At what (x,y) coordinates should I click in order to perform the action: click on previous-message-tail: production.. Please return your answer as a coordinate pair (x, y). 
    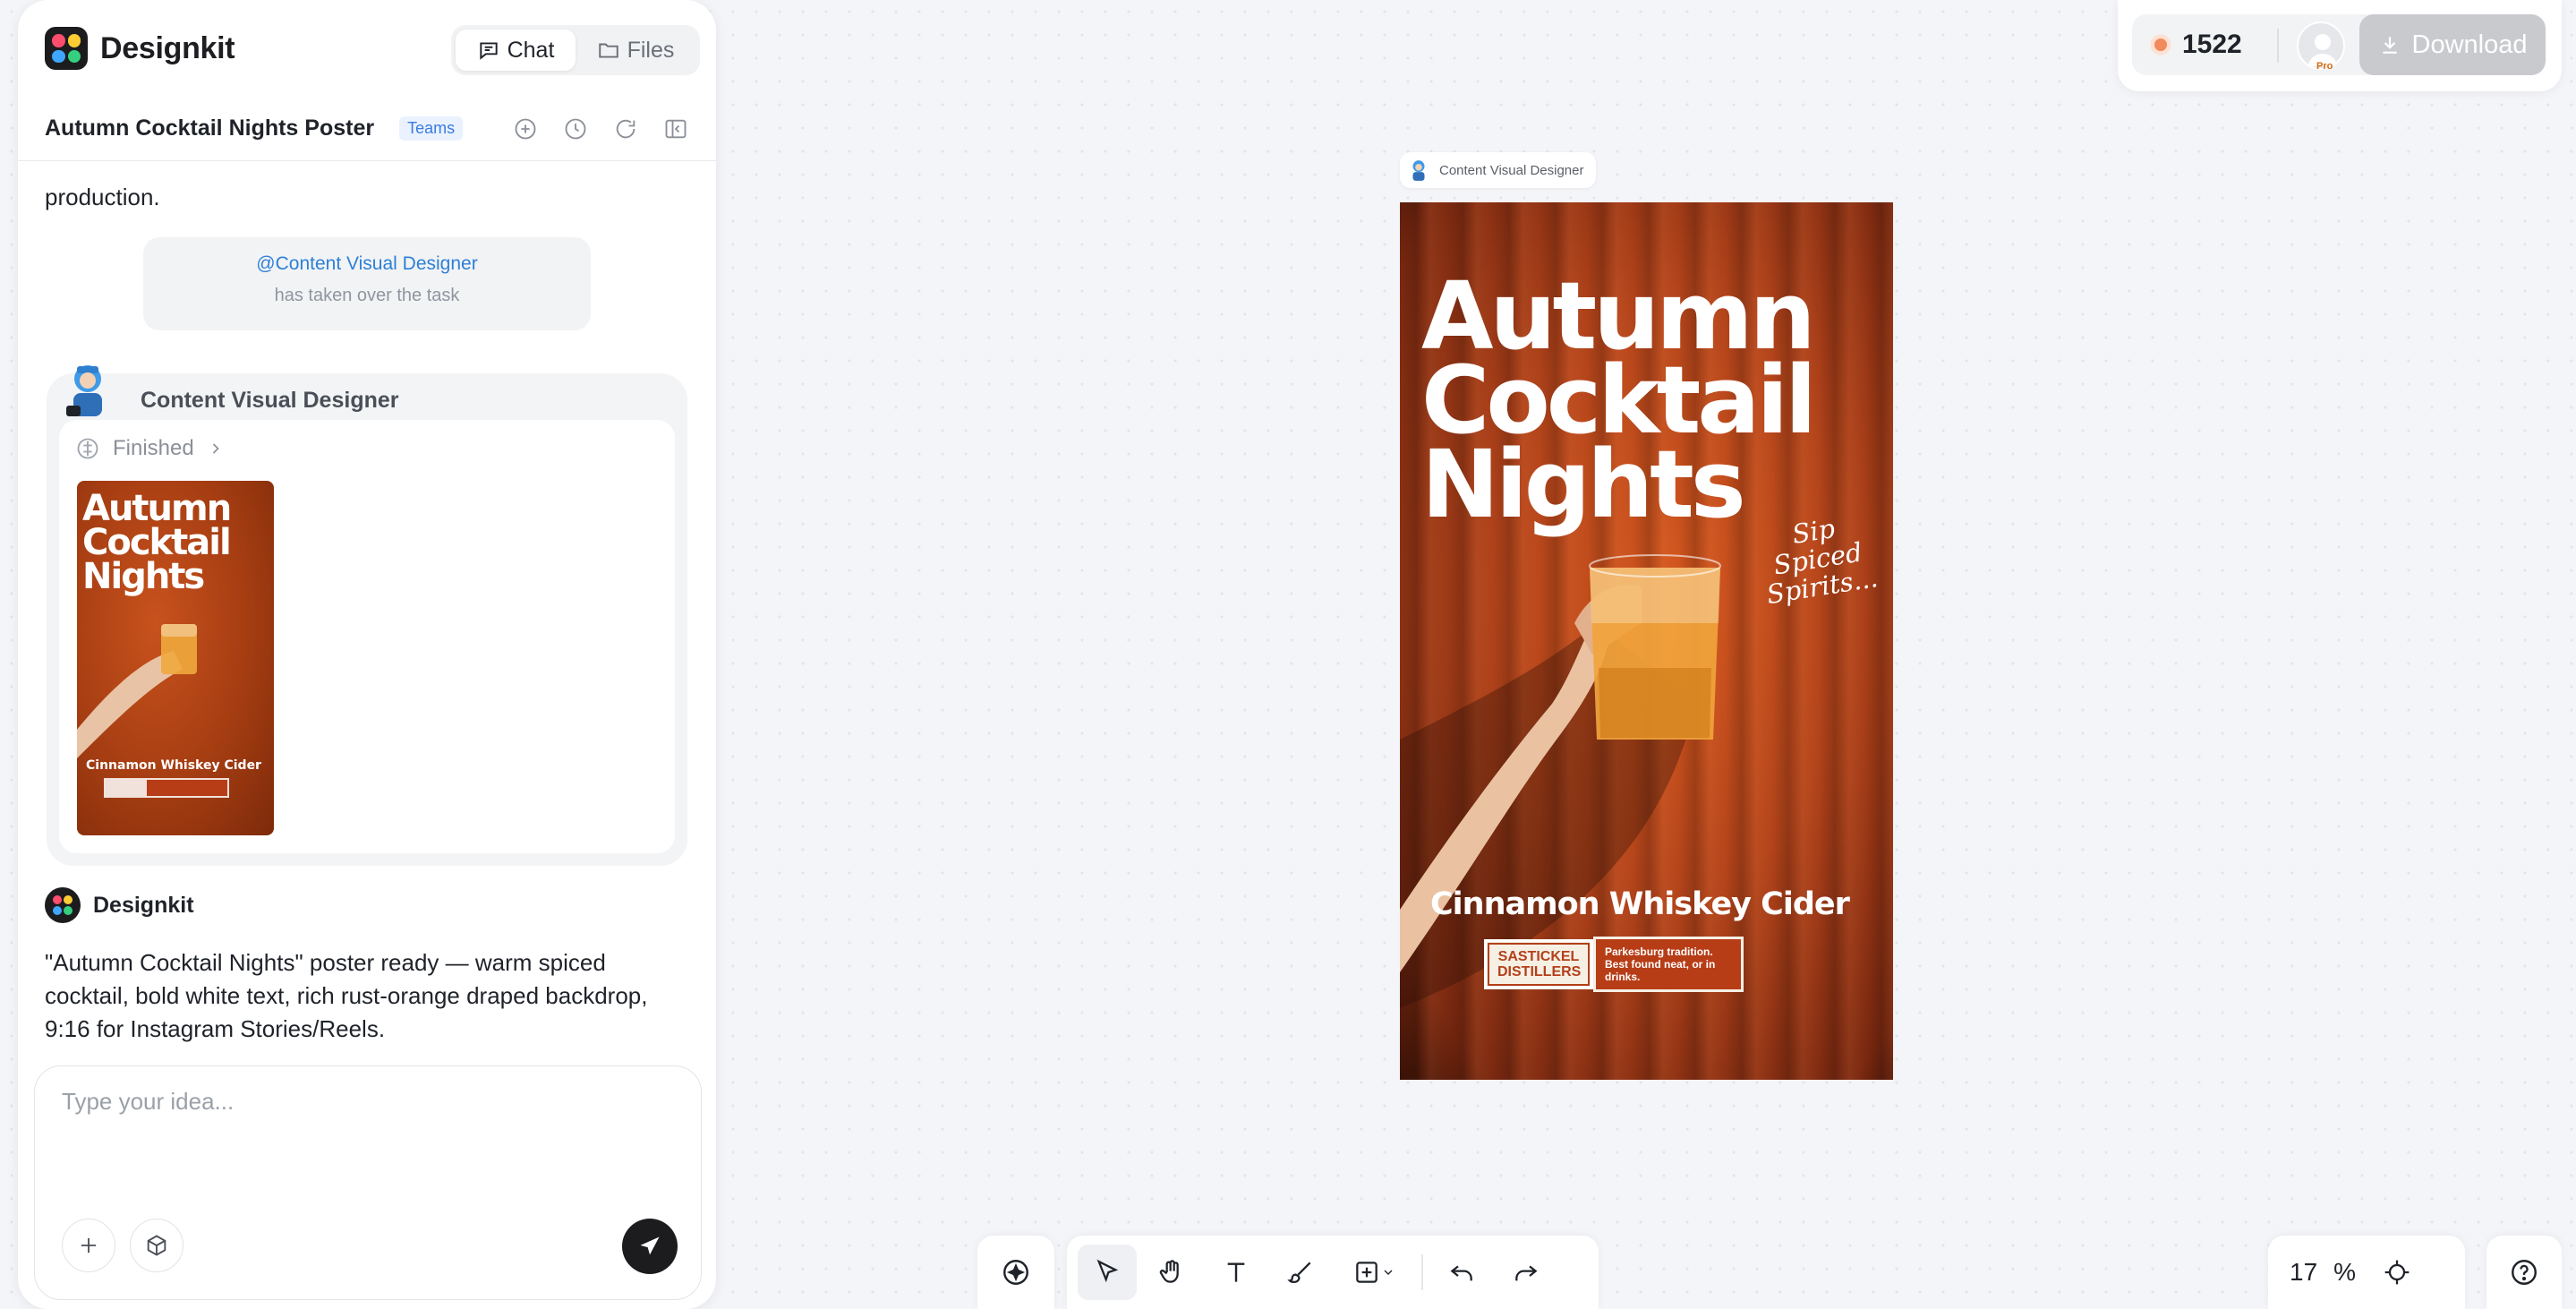
    Looking at the image, I should click on (102, 197).